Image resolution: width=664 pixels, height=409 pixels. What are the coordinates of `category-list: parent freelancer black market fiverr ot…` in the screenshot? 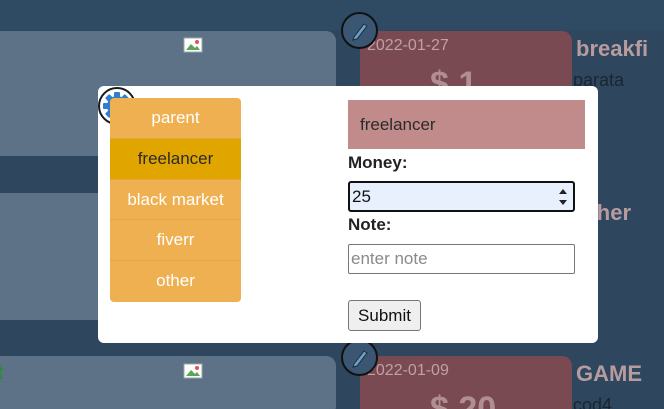 It's located at (175, 200).